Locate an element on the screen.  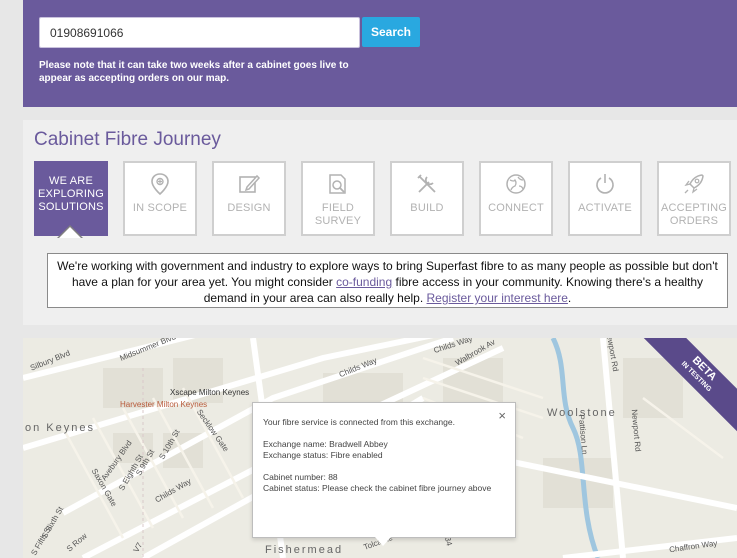
info-text-3: . is located at coordinates (569, 298).